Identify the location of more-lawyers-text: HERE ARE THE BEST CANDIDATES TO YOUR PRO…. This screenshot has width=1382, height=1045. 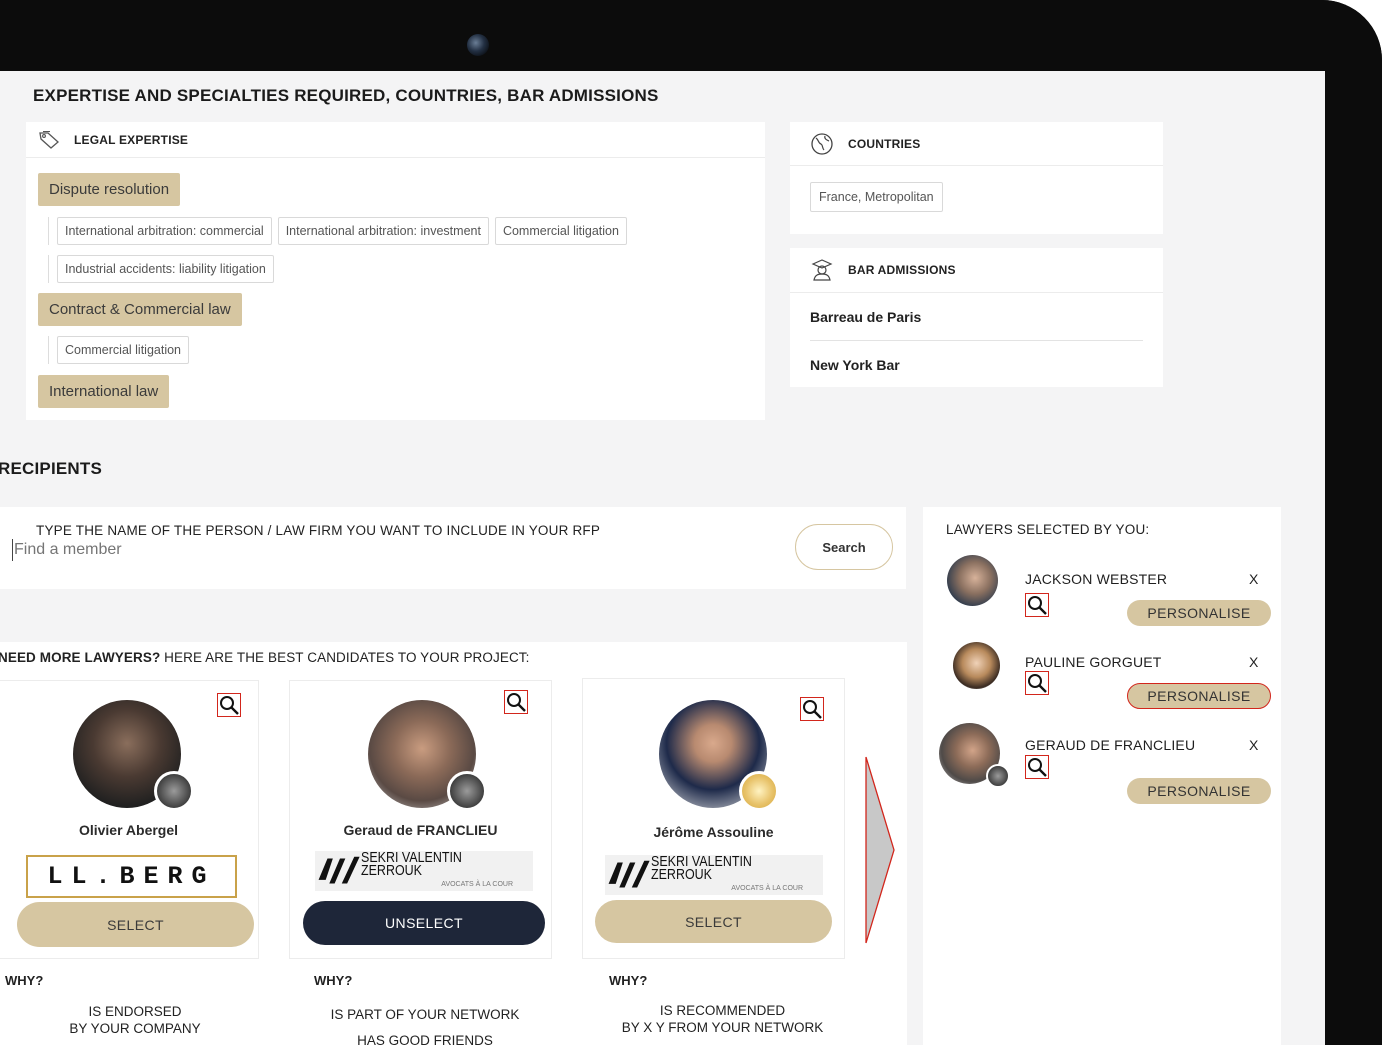
(345, 657).